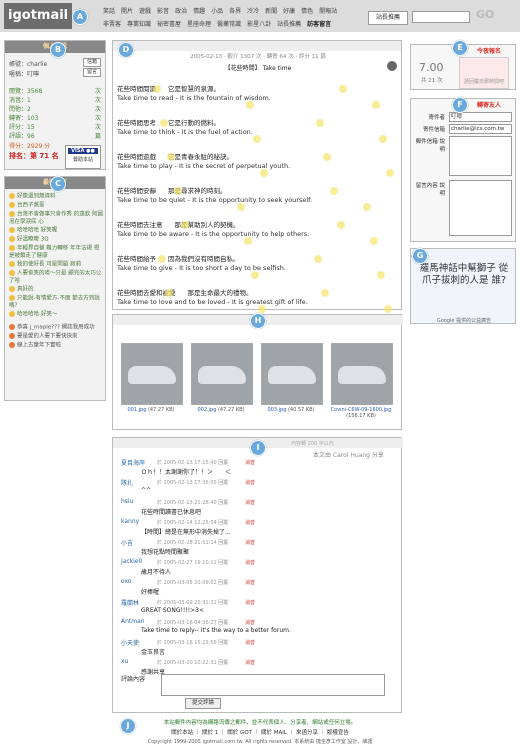 This screenshot has height=748, width=520. I want to click on marker-h: H, so click(258, 321).